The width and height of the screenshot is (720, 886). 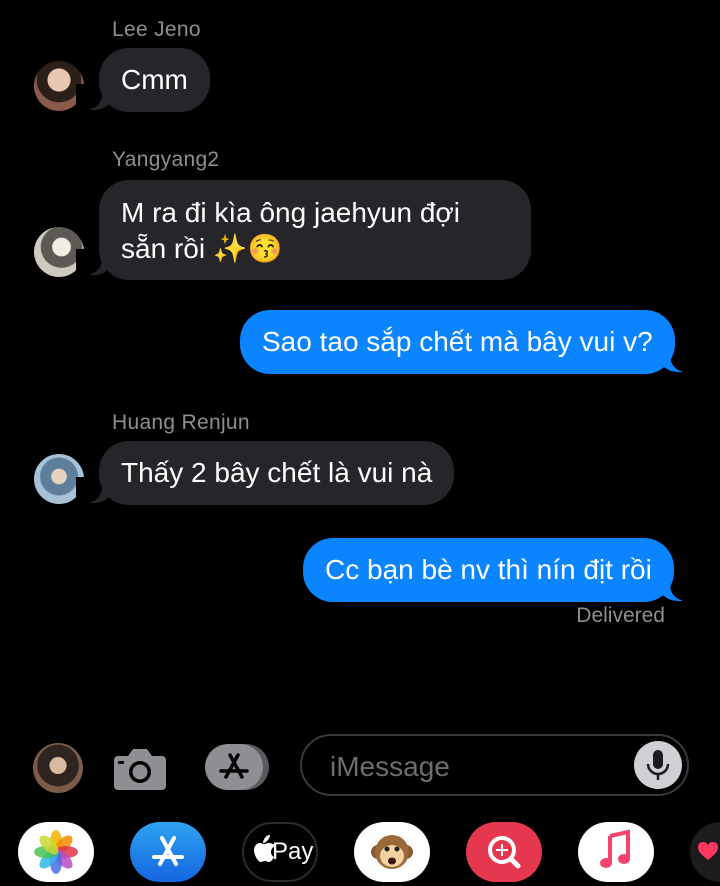 What do you see at coordinates (315, 230) in the screenshot?
I see `message-bubble: M ra đi kìa ông jaehyun đợi sẵn rồi ✨😚` at bounding box center [315, 230].